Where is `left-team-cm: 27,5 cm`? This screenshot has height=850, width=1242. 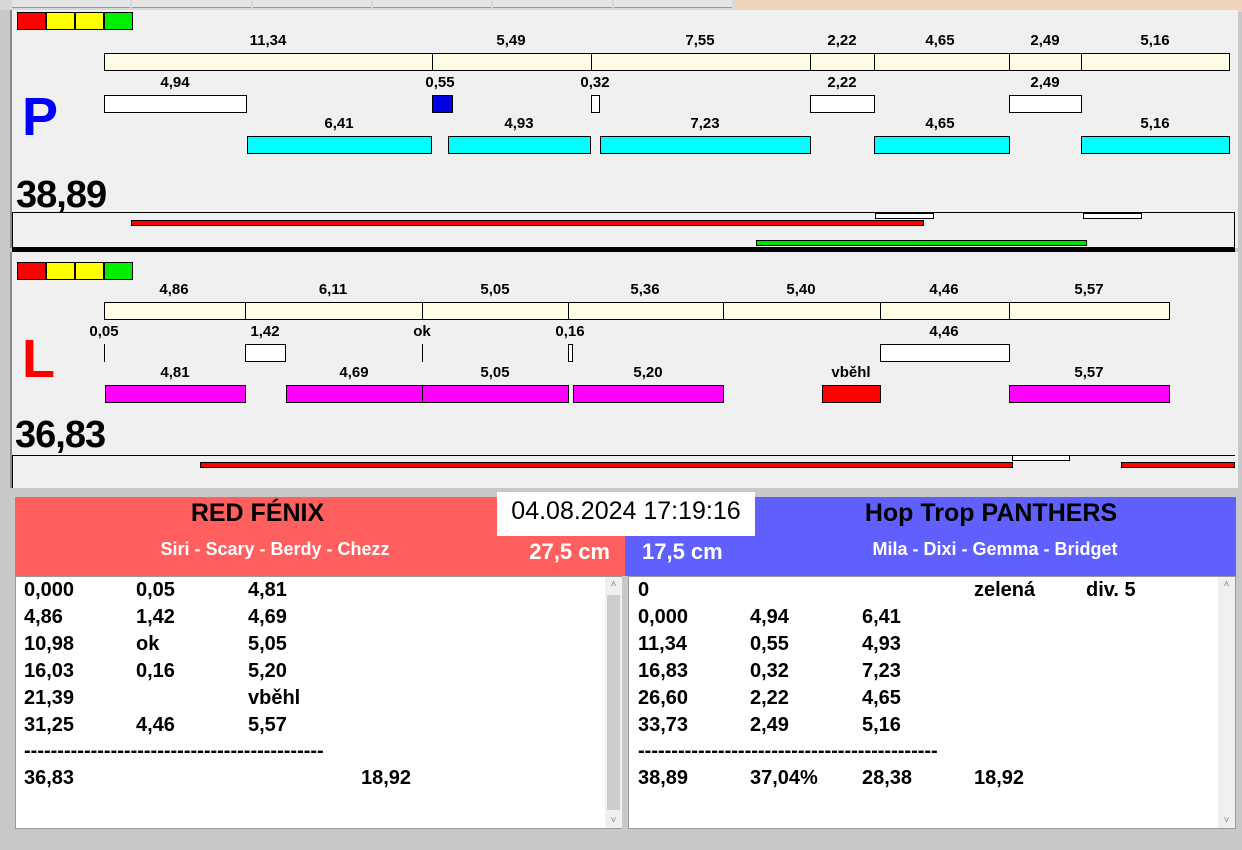
left-team-cm: 27,5 cm is located at coordinates (569, 551).